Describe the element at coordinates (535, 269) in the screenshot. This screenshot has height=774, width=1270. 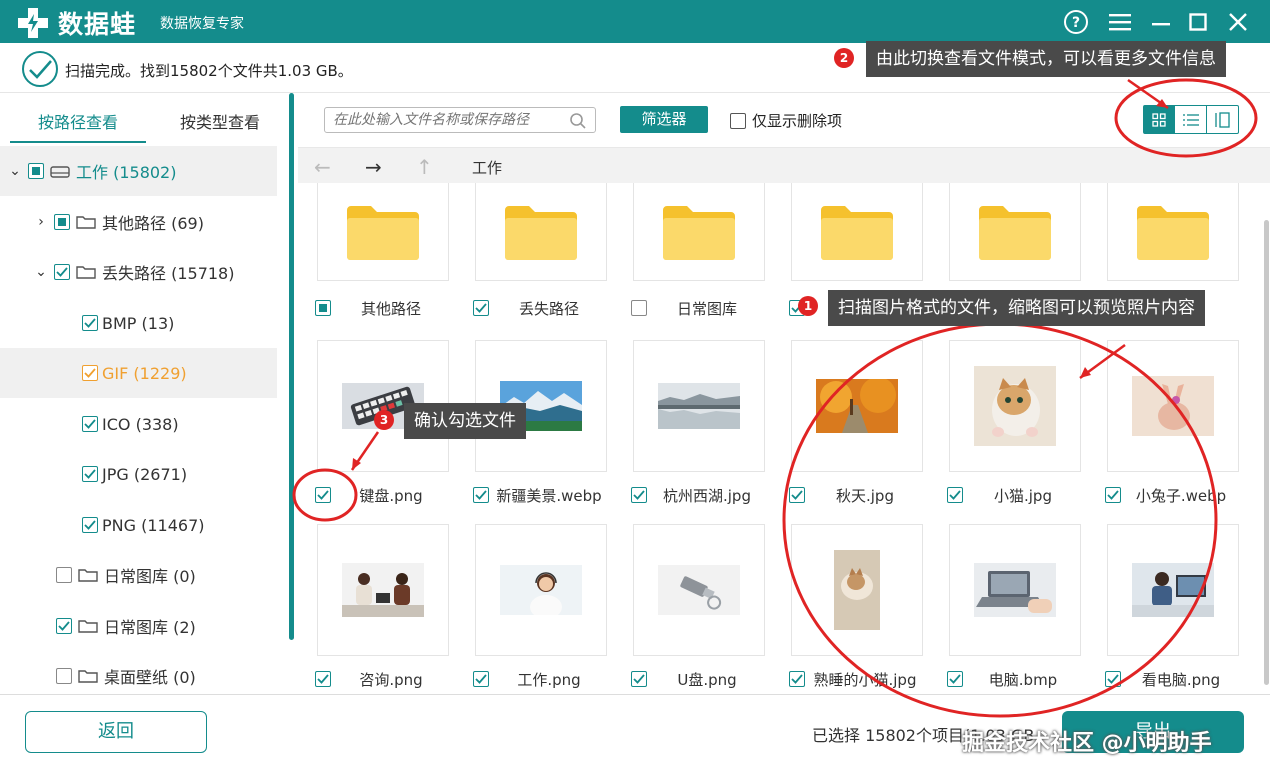
I see `folder-card: 丢失路径` at that location.